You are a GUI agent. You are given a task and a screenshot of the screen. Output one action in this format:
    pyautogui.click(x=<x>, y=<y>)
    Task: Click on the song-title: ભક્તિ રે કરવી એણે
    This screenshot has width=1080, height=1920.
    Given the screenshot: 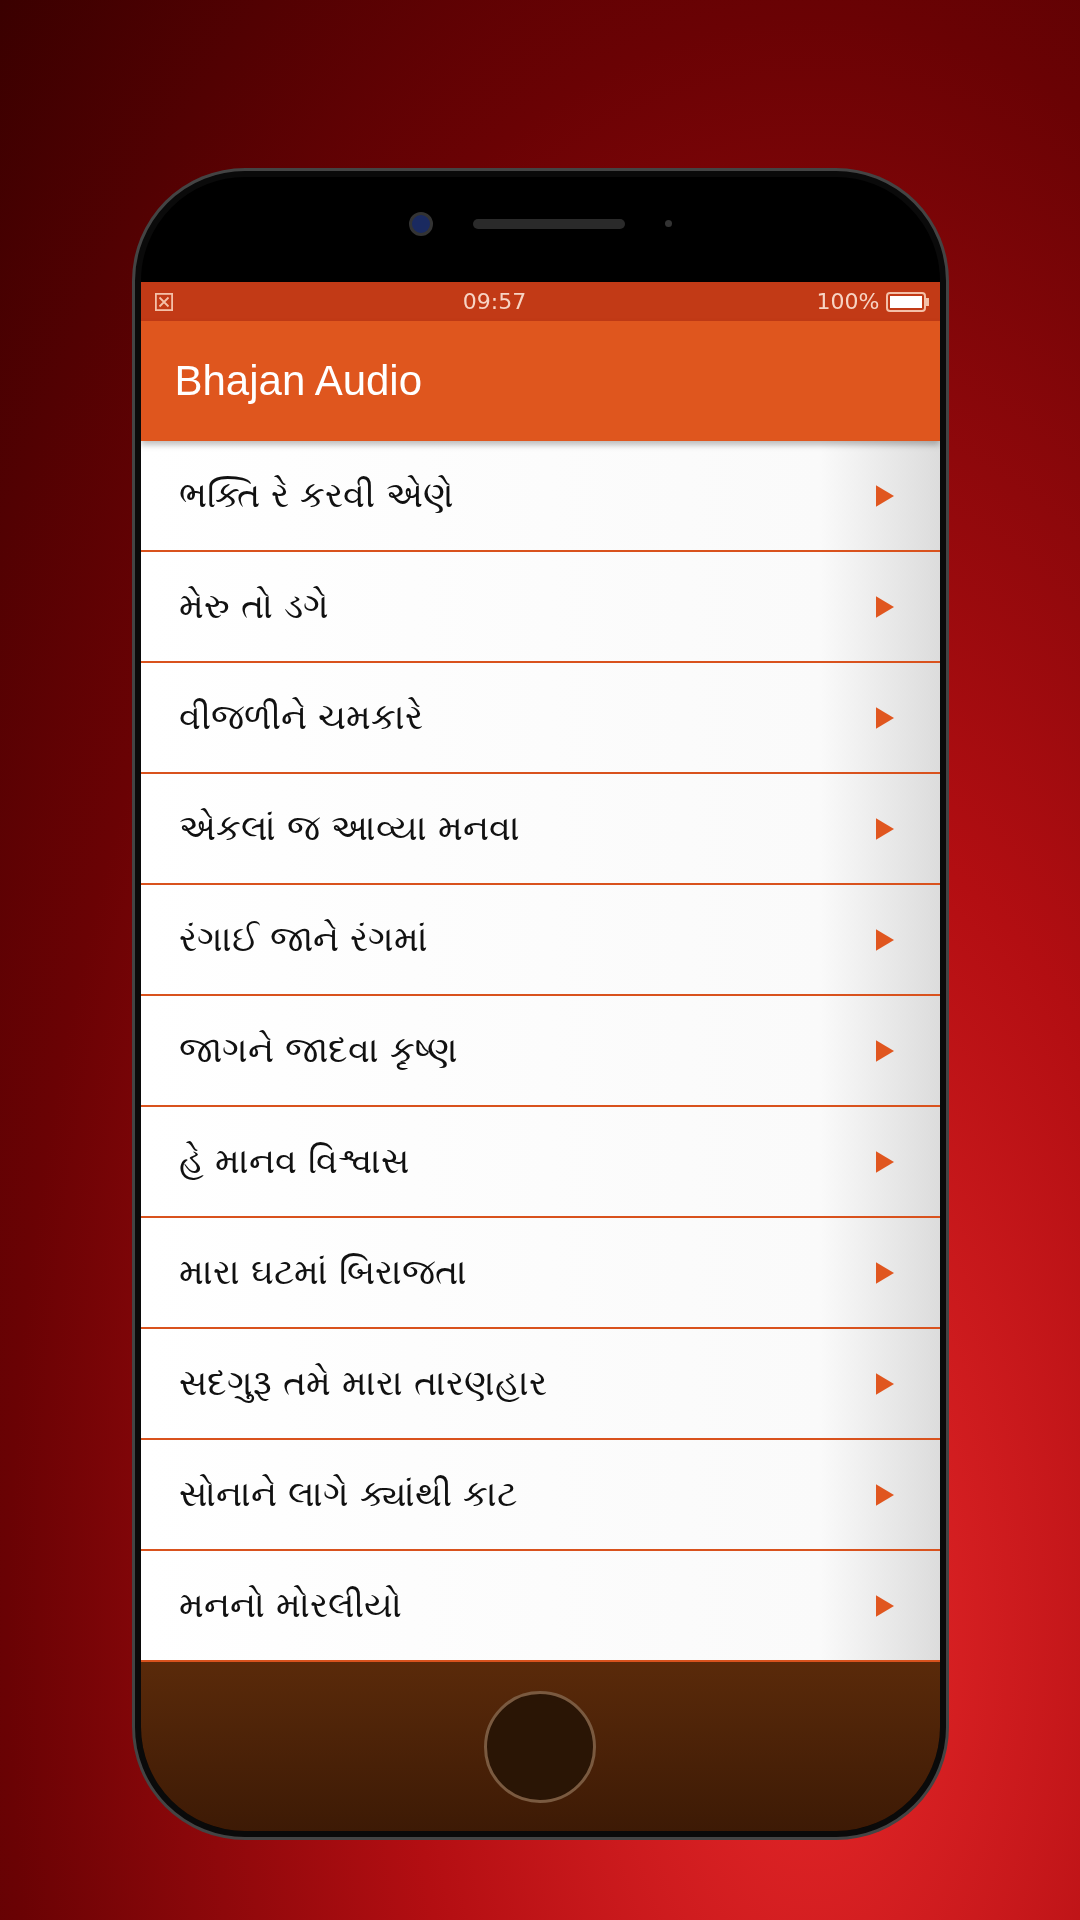 What is the action you would take?
    pyautogui.click(x=316, y=495)
    